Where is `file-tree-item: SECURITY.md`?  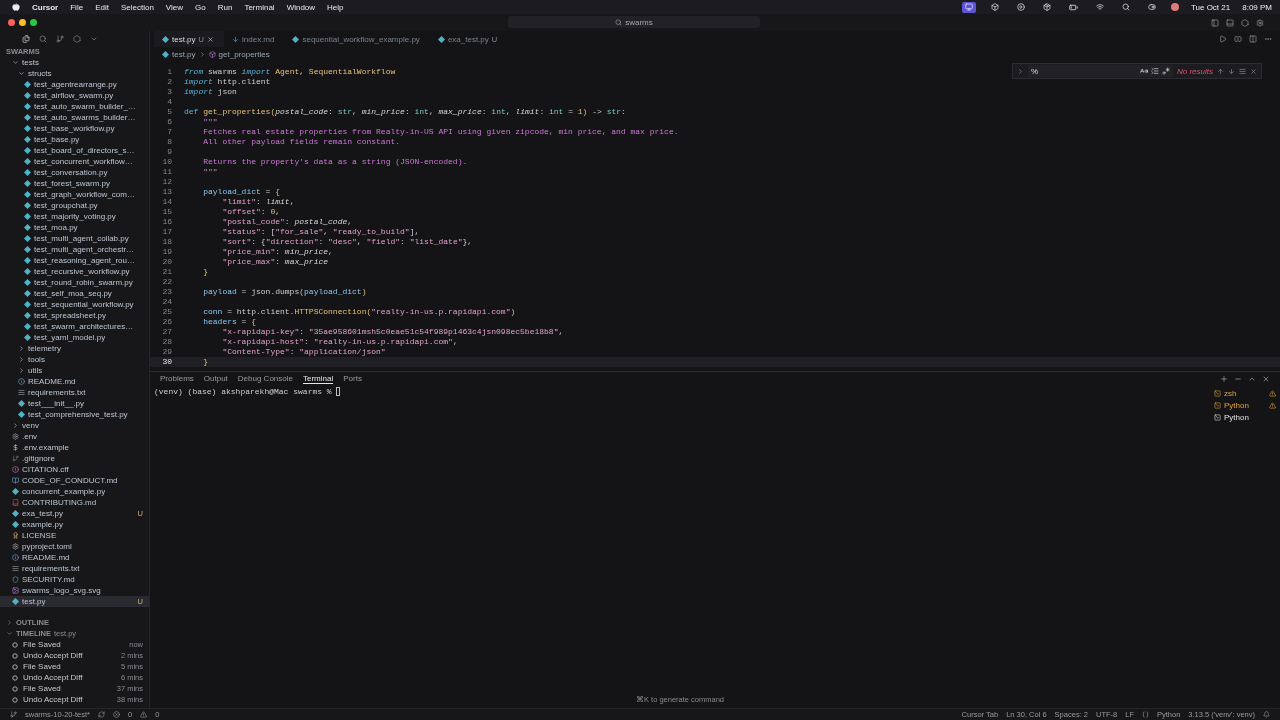 file-tree-item: SECURITY.md is located at coordinates (74, 579).